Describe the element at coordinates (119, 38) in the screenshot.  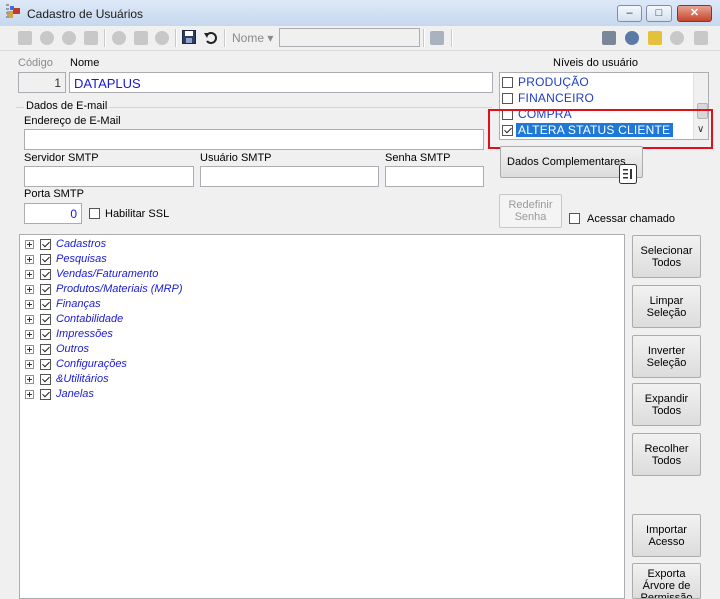
I see `new-record-icon` at that location.